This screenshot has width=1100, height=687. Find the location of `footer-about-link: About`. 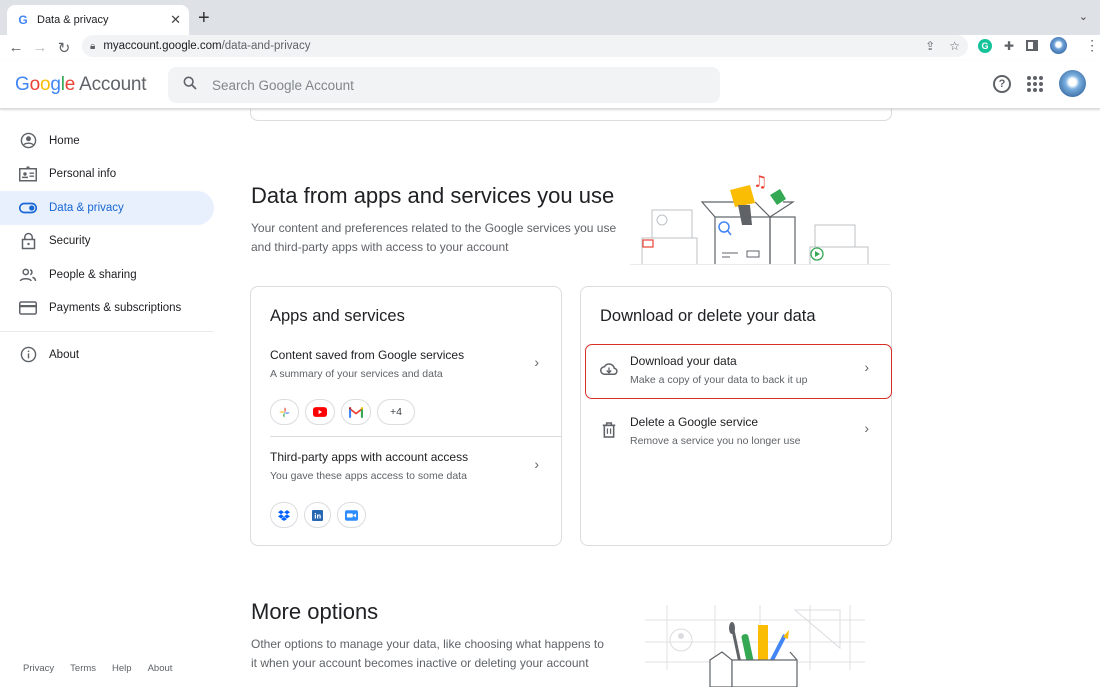

footer-about-link: About is located at coordinates (160, 668).